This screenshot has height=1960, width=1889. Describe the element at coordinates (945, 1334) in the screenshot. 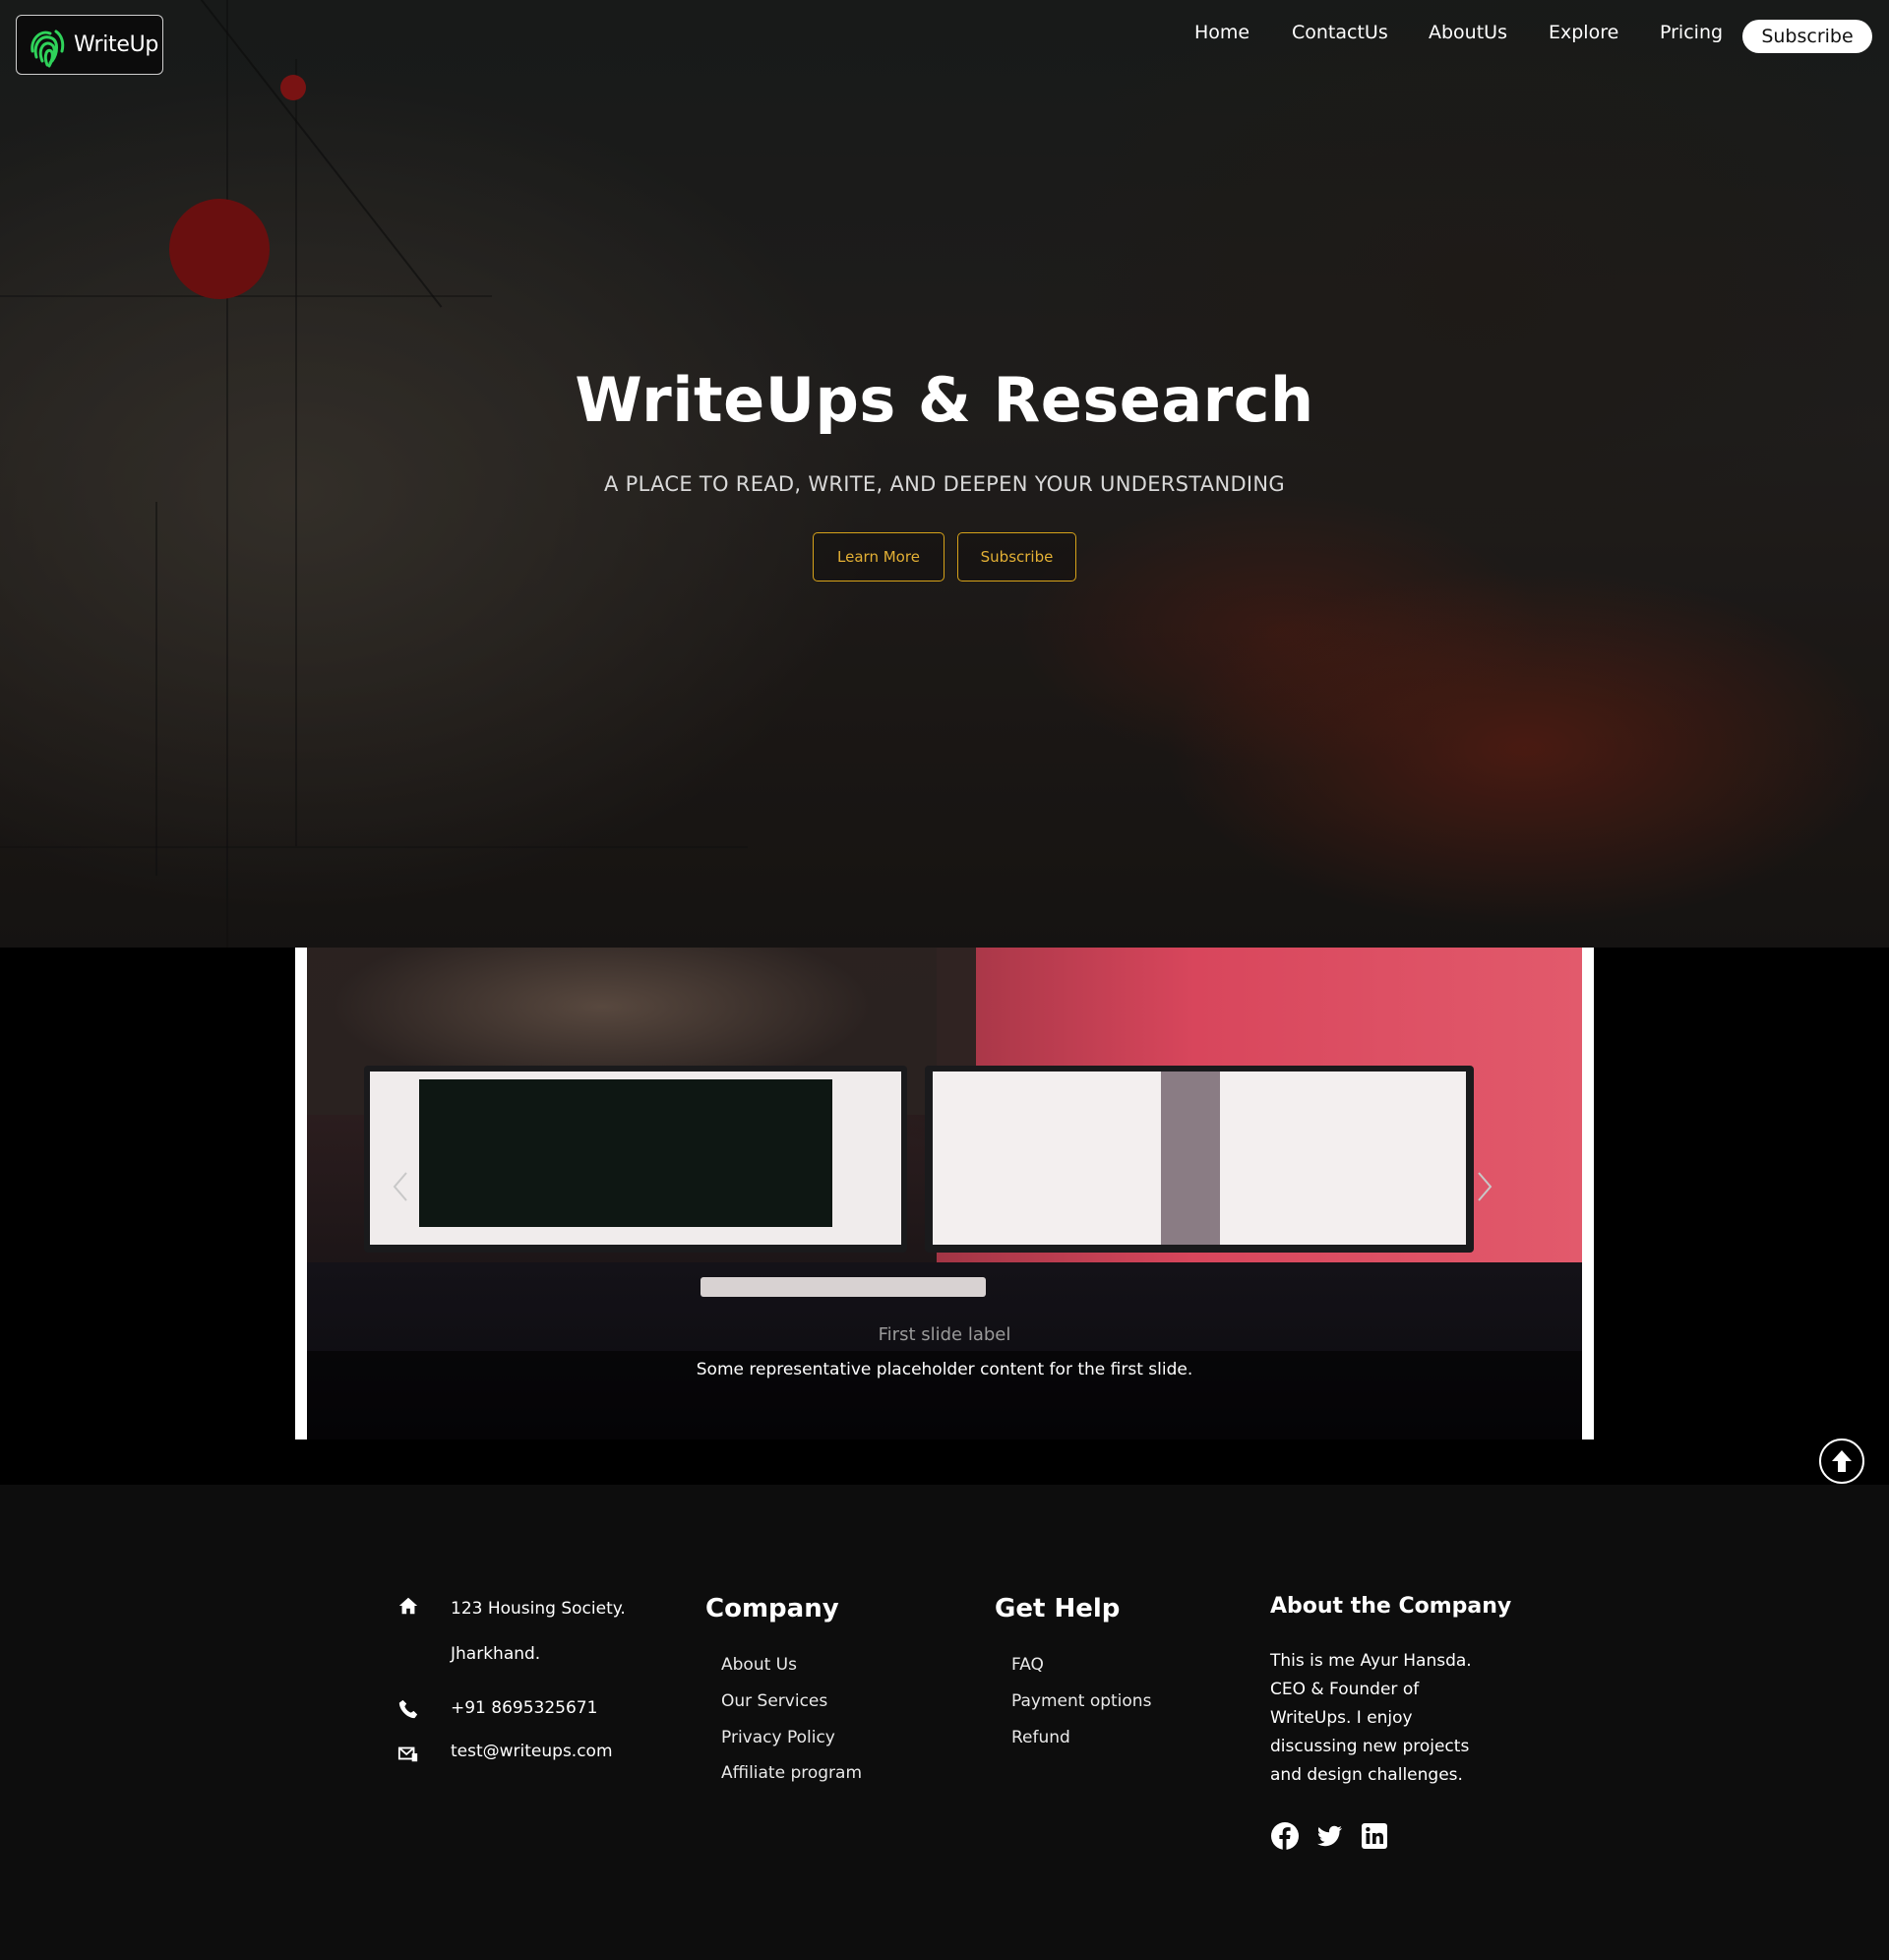

I see `slide-label: First slide label` at that location.